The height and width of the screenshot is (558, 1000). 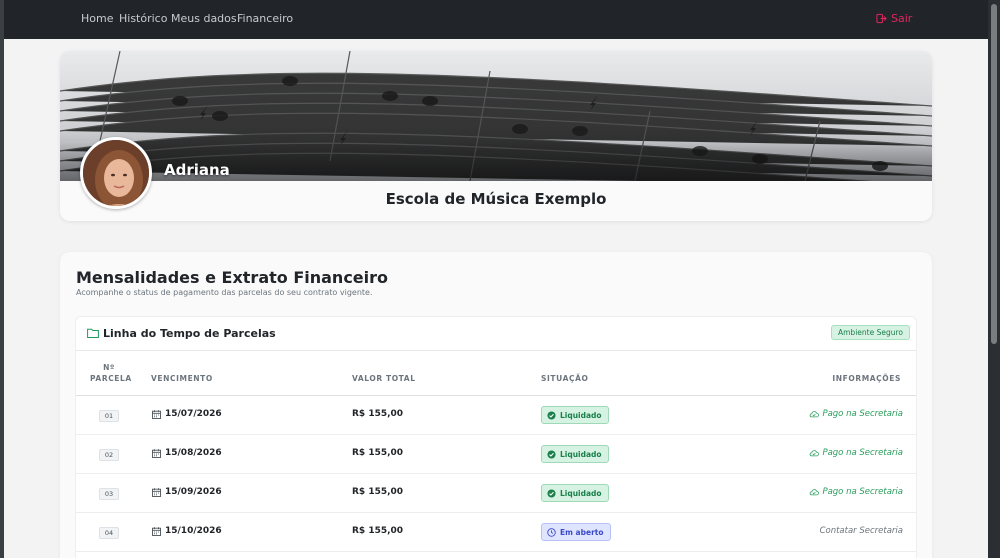 I want to click on payment-info: Contatar Secretaria, so click(x=861, y=531).